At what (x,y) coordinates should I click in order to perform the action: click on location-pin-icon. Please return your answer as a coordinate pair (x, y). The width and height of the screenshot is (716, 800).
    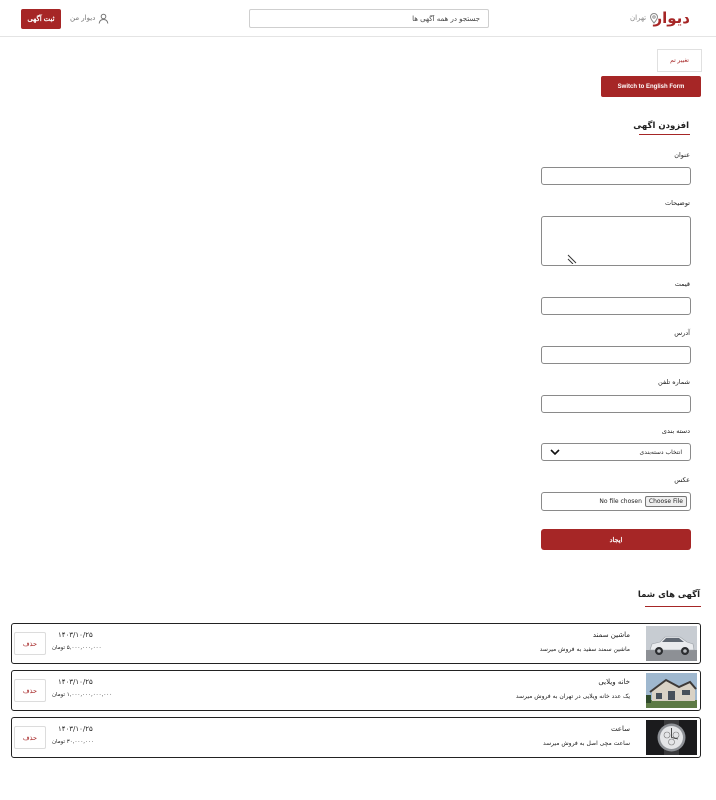
    Looking at the image, I should click on (654, 18).